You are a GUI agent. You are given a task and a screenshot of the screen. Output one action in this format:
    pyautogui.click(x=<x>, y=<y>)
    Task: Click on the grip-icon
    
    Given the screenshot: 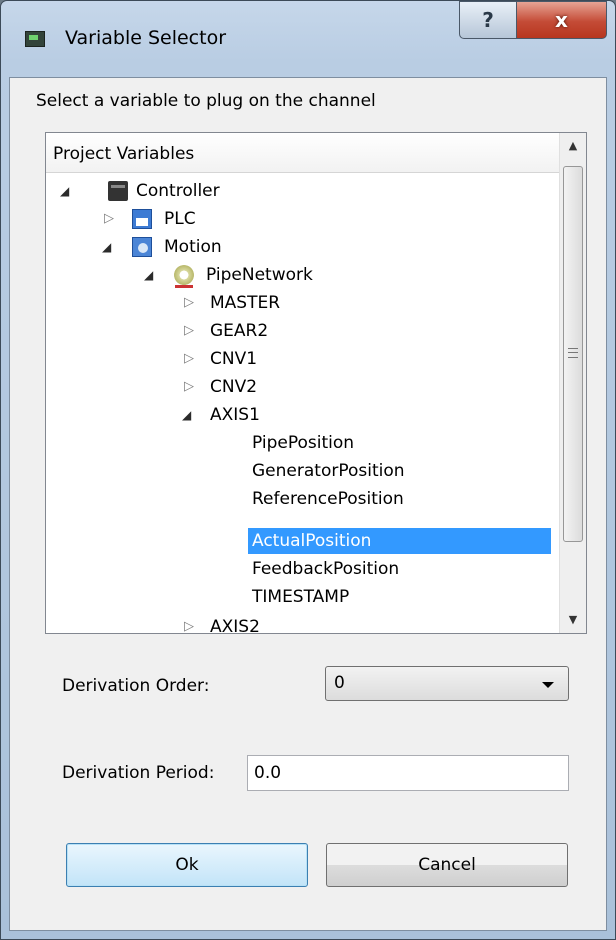 What is the action you would take?
    pyautogui.click(x=573, y=353)
    